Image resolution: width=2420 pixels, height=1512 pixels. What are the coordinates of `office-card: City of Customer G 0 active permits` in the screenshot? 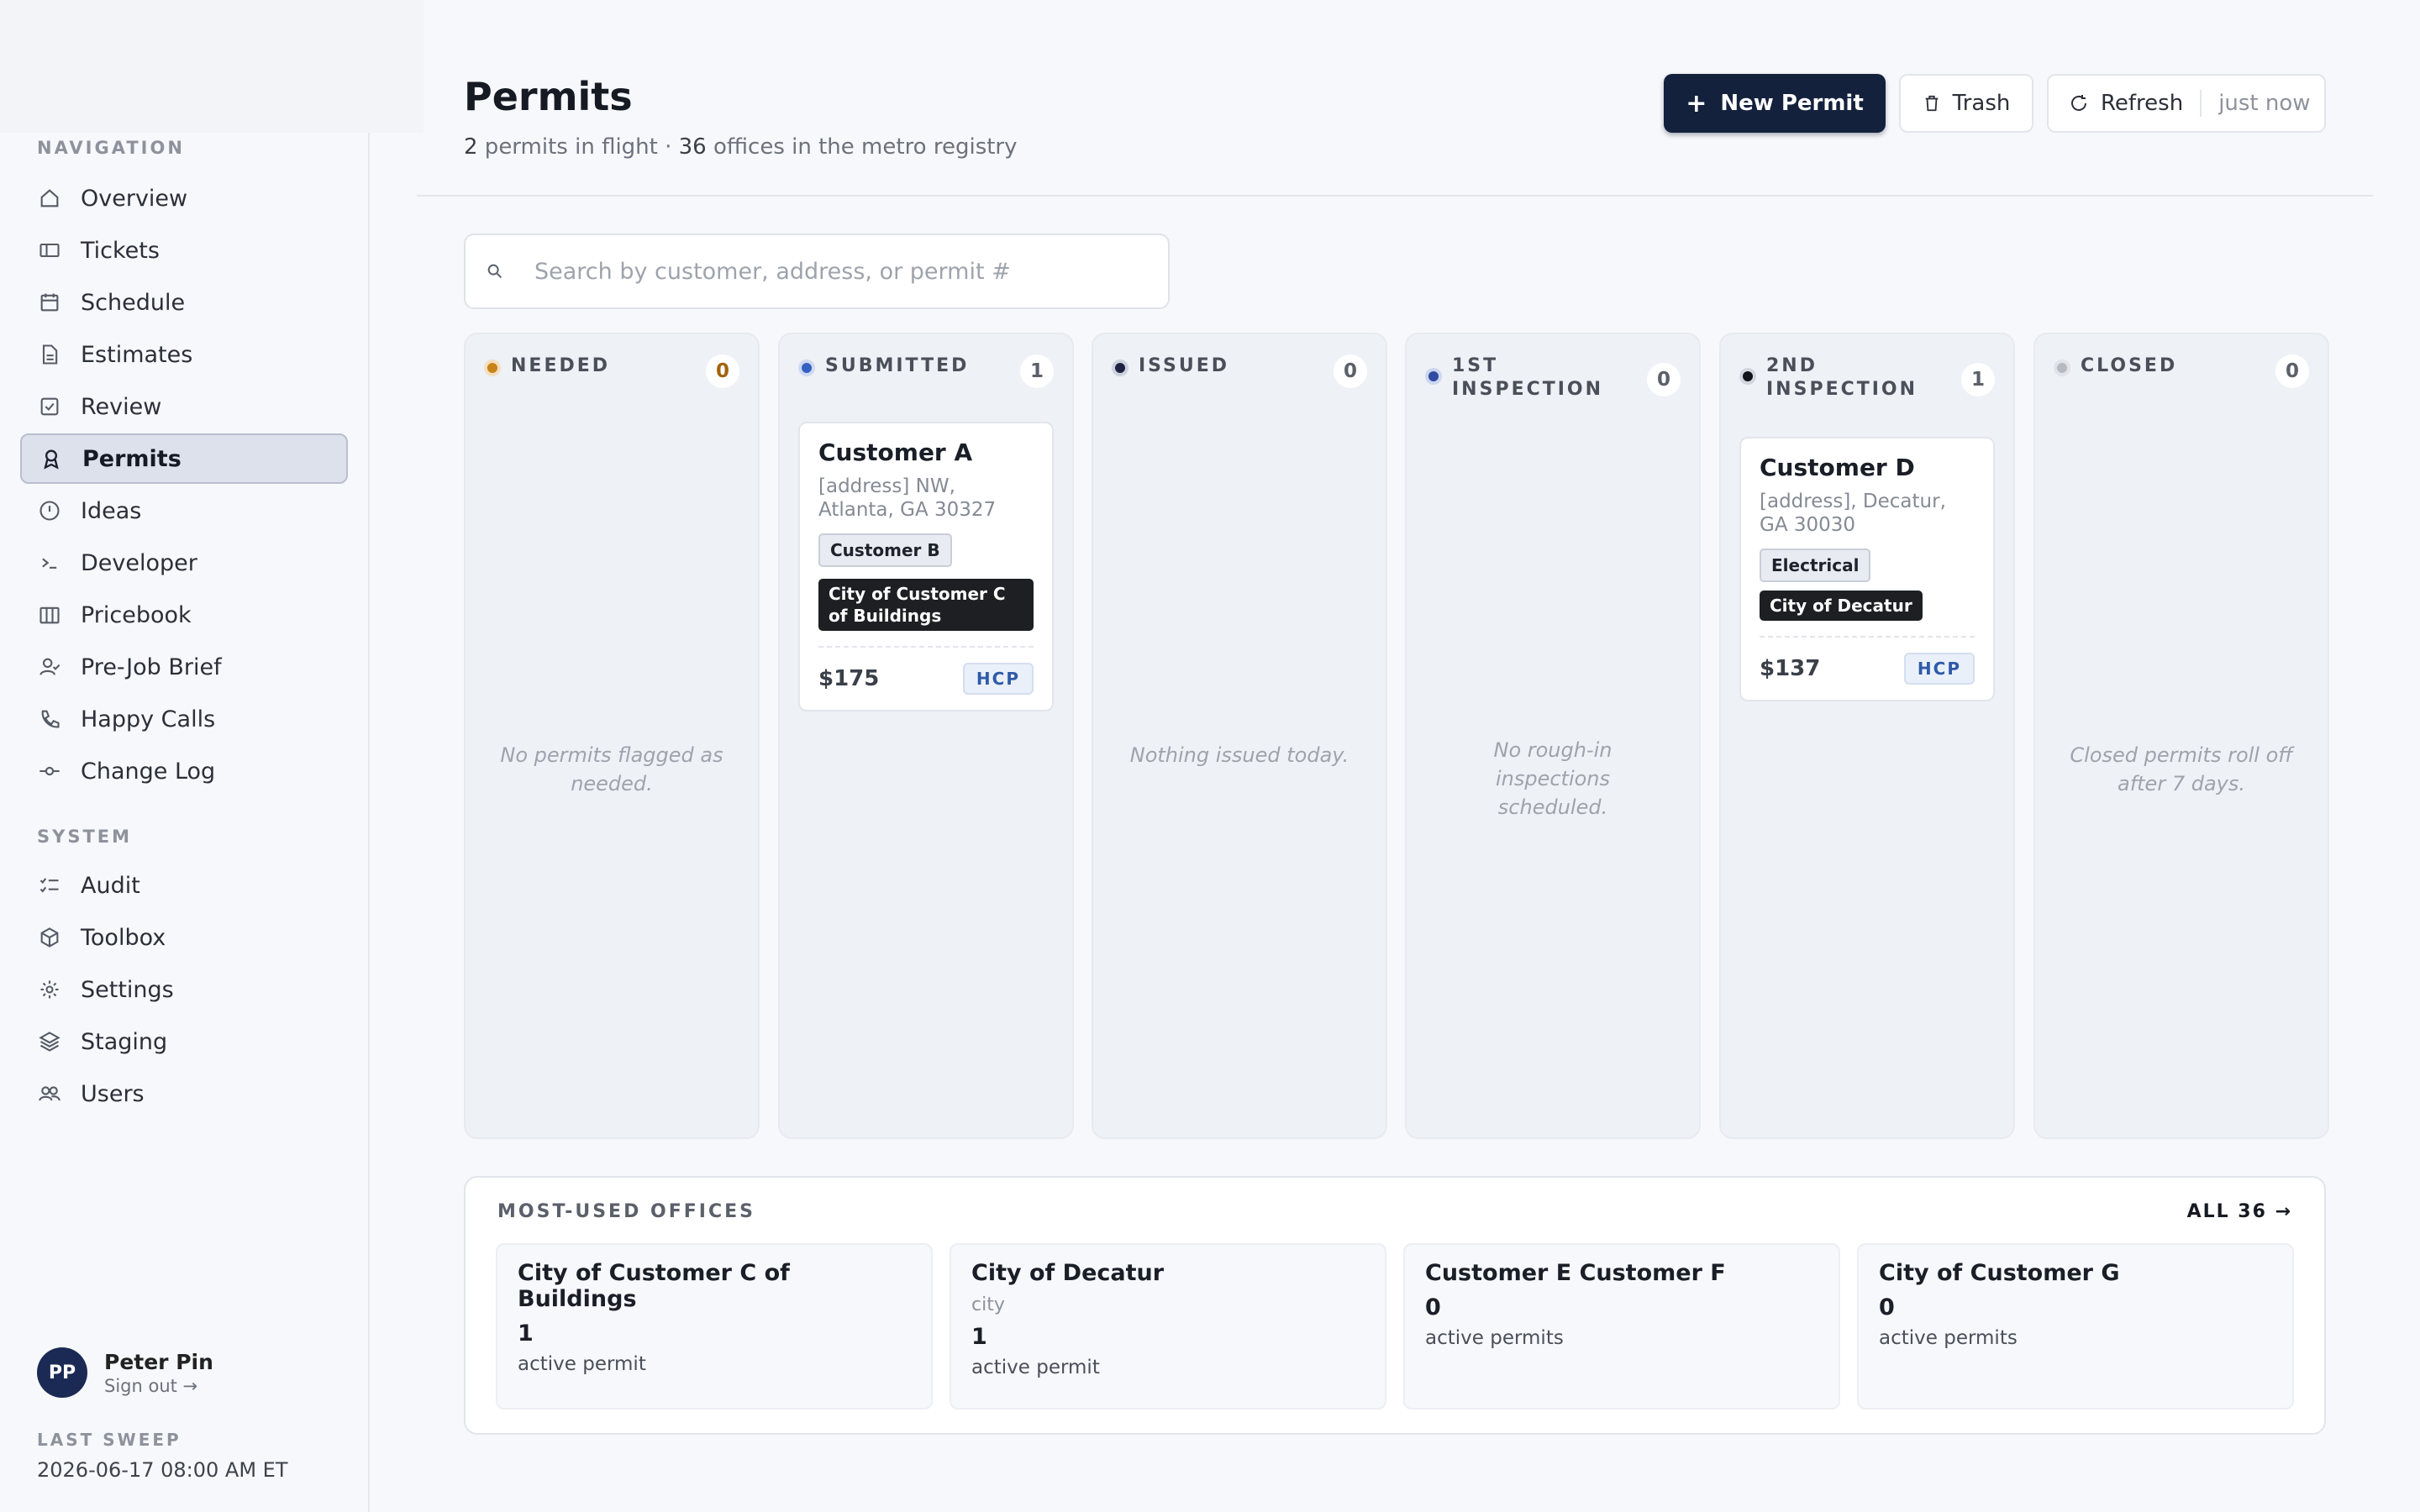 It's located at (2075, 1326).